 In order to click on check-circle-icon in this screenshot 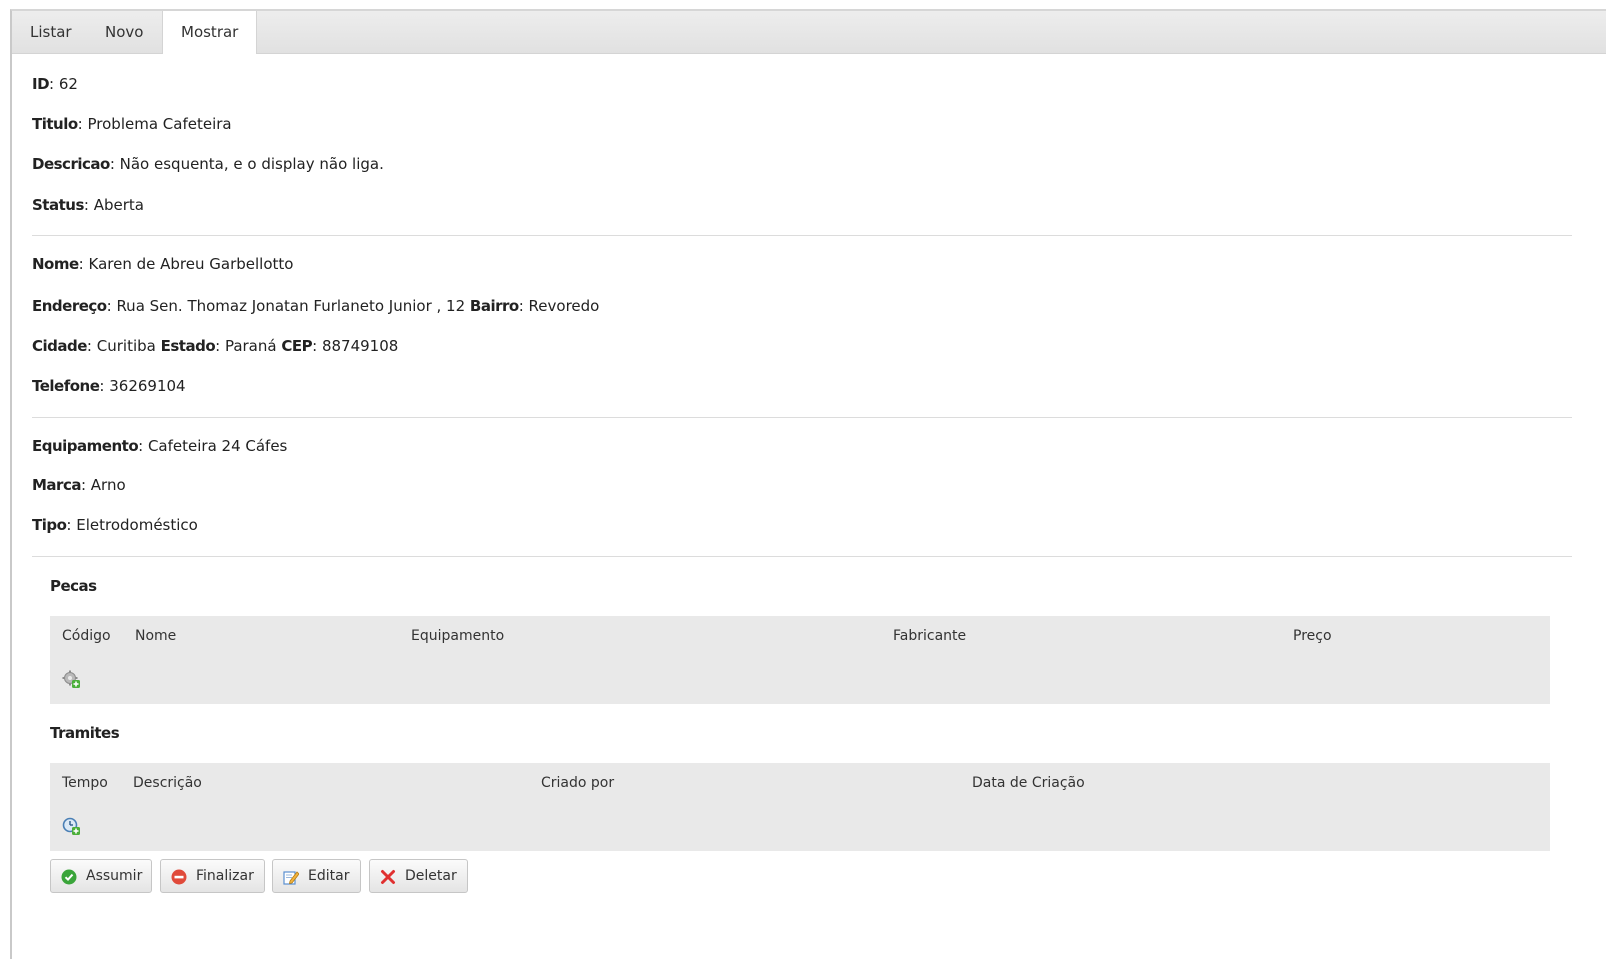, I will do `click(69, 877)`.